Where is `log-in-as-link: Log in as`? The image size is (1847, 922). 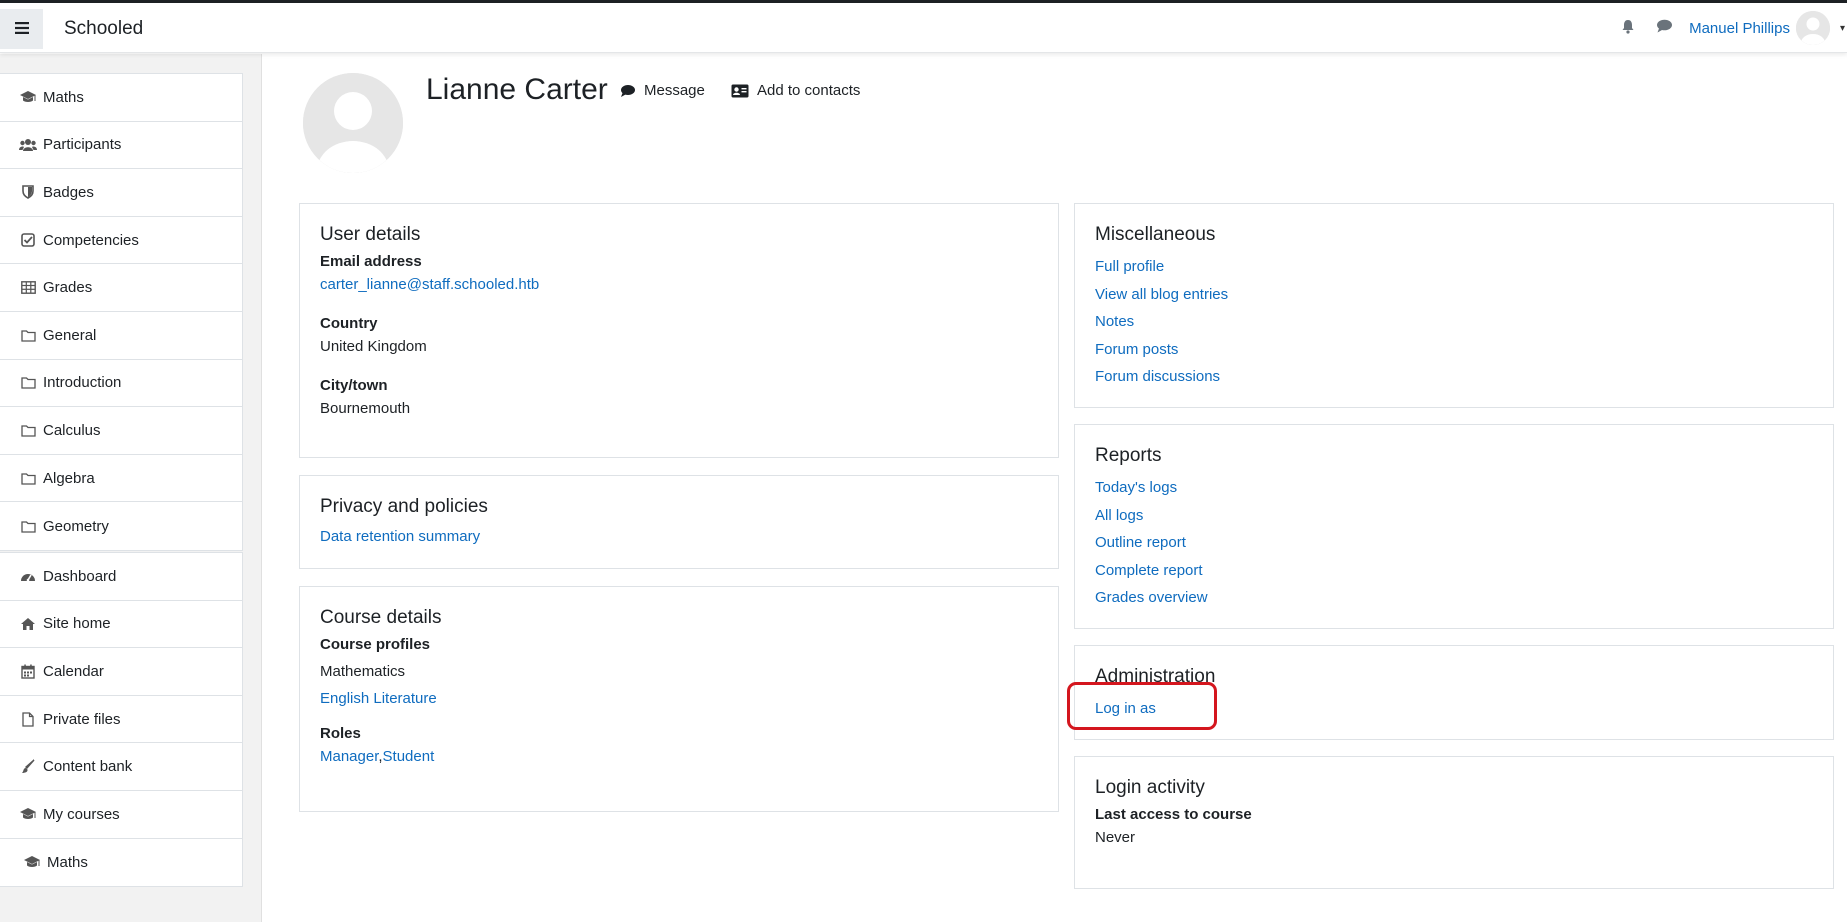 log-in-as-link: Log in as is located at coordinates (1454, 709).